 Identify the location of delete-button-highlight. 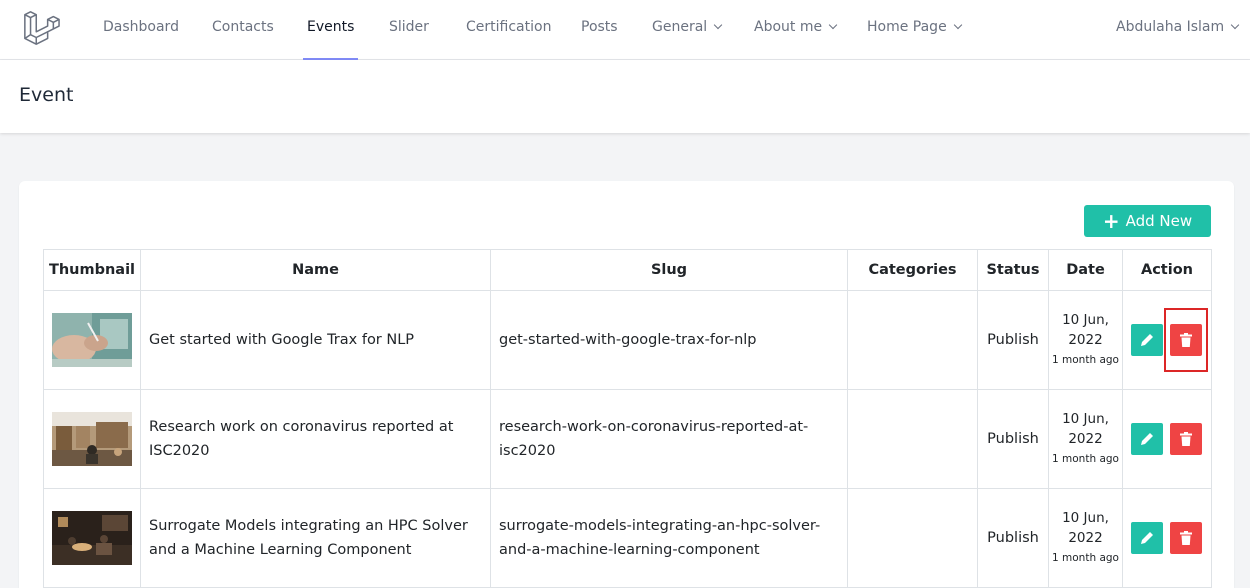
(1186, 340).